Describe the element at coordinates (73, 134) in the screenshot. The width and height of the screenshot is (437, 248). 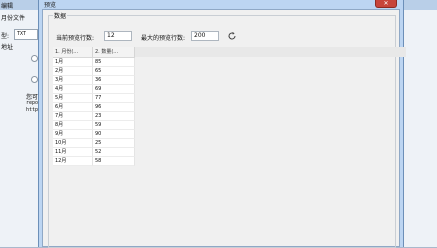
I see `month-cell: 9月` at that location.